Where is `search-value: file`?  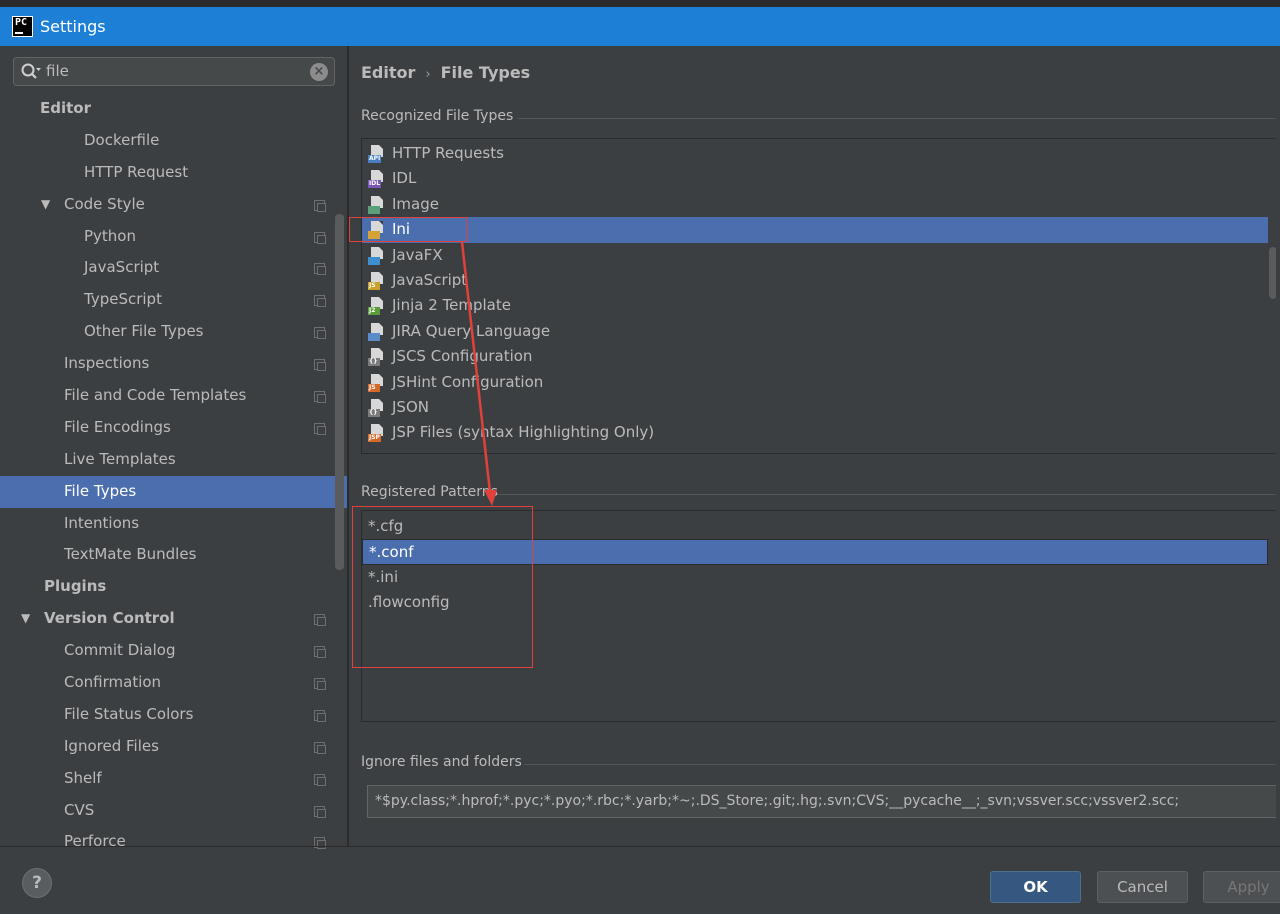
search-value: file is located at coordinates (57, 71).